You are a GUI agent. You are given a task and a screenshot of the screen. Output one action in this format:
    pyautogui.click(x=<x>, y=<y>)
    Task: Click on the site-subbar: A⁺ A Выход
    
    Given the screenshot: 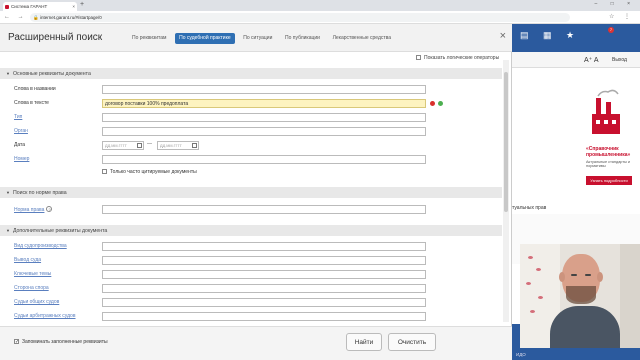 What is the action you would take?
    pyautogui.click(x=576, y=60)
    